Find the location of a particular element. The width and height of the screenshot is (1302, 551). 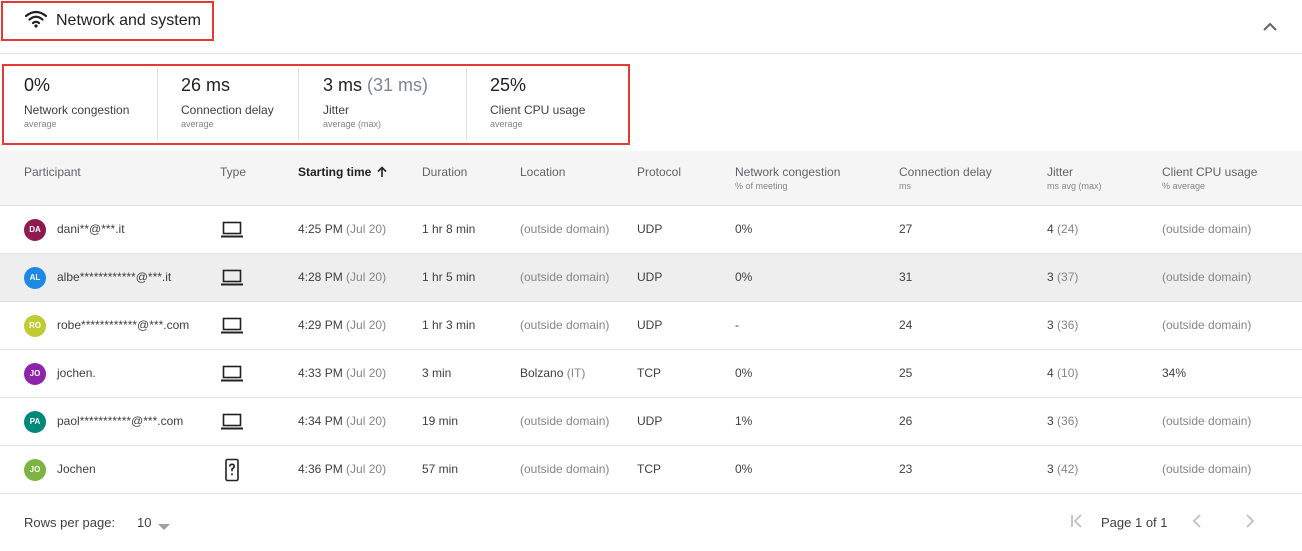

col-header-duration: Duration is located at coordinates (444, 172).